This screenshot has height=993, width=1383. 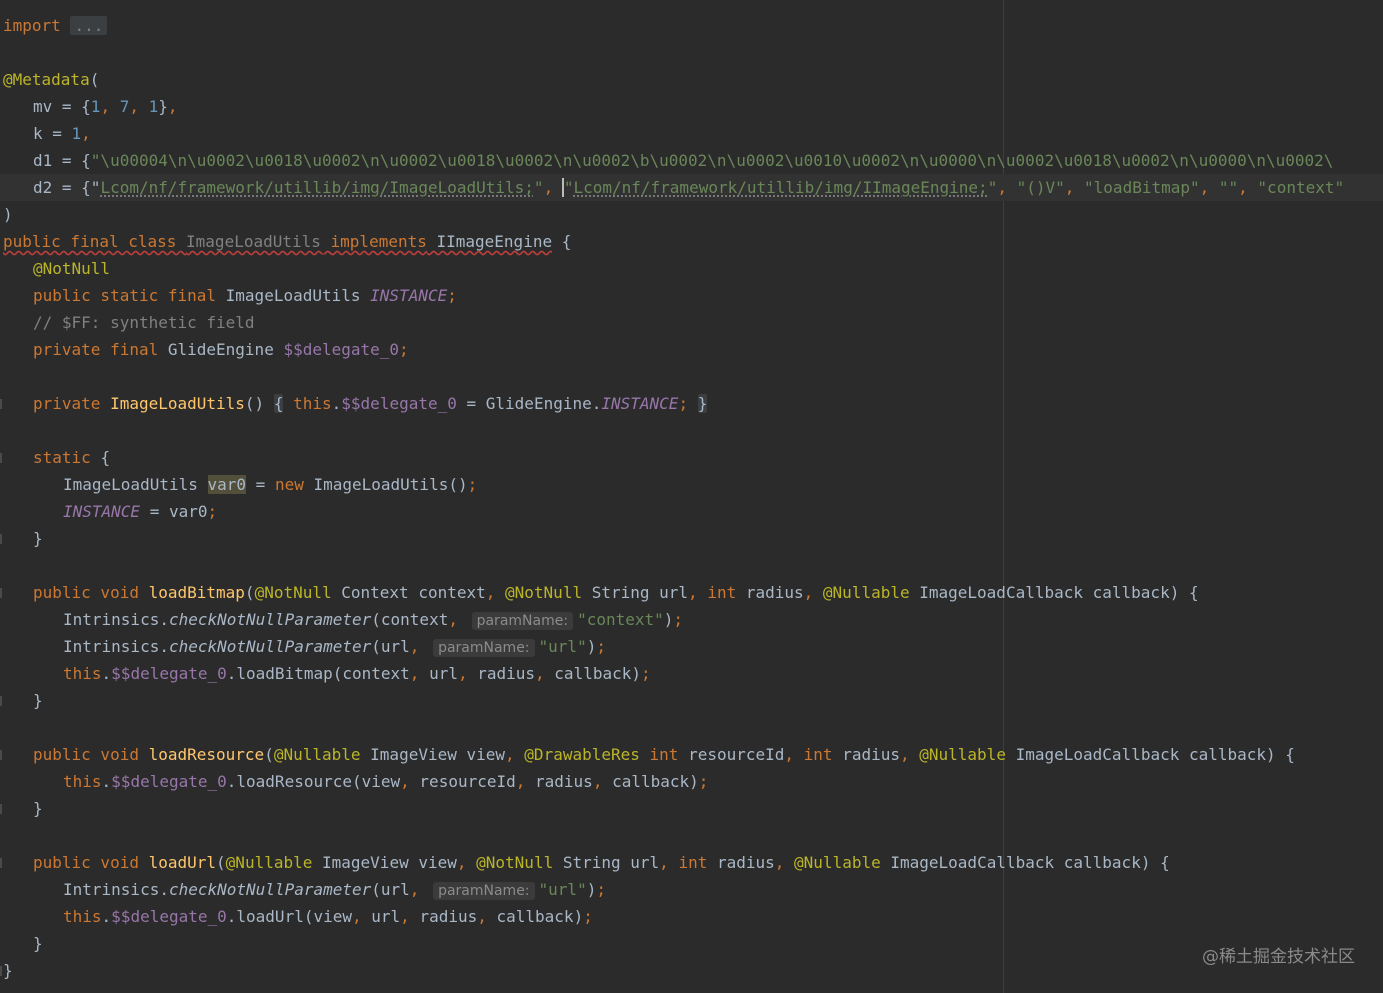 I want to click on code-token: callback), so click(x=540, y=916).